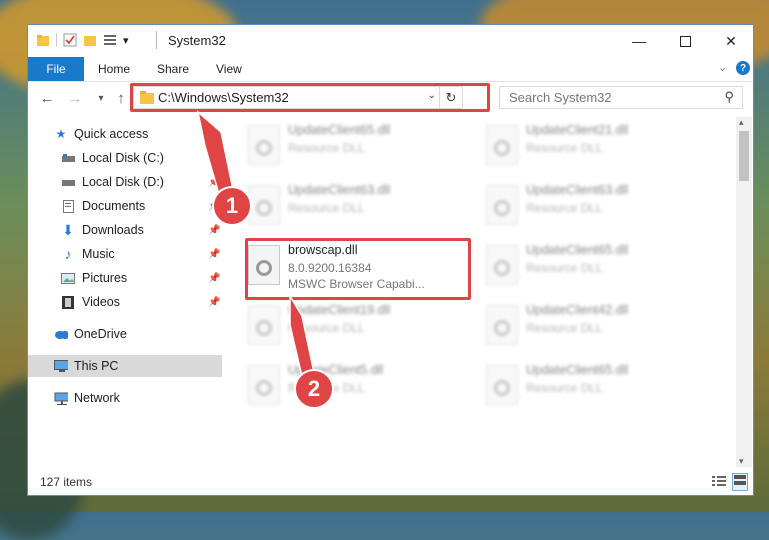 Image resolution: width=769 pixels, height=540 pixels. What do you see at coordinates (232, 206) in the screenshot?
I see `step-1-badge: 1` at bounding box center [232, 206].